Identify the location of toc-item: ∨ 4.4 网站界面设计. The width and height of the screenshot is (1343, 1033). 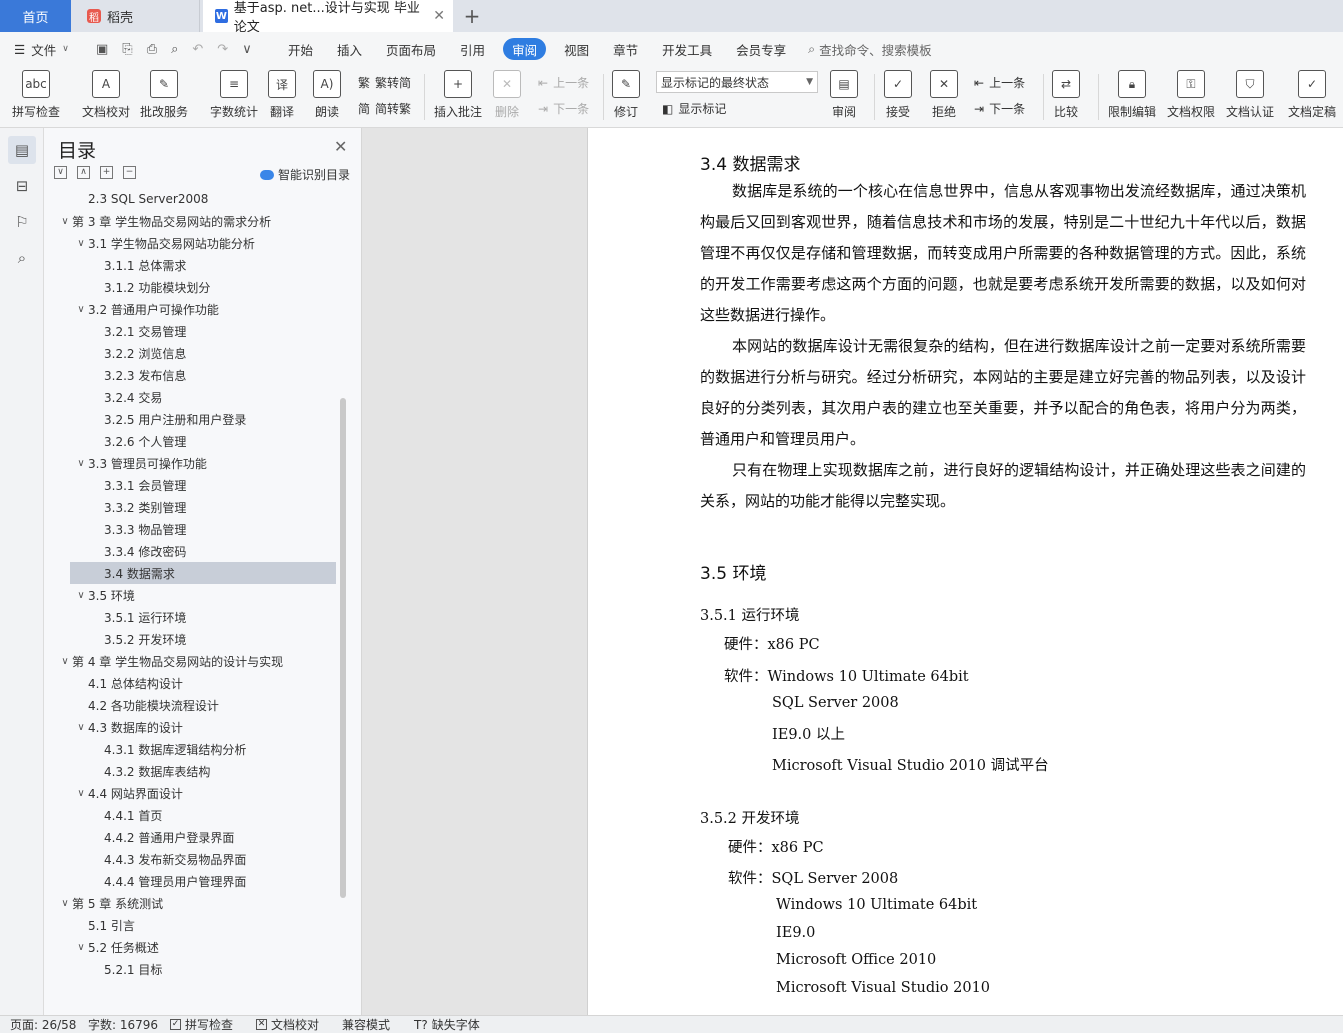
(190, 793).